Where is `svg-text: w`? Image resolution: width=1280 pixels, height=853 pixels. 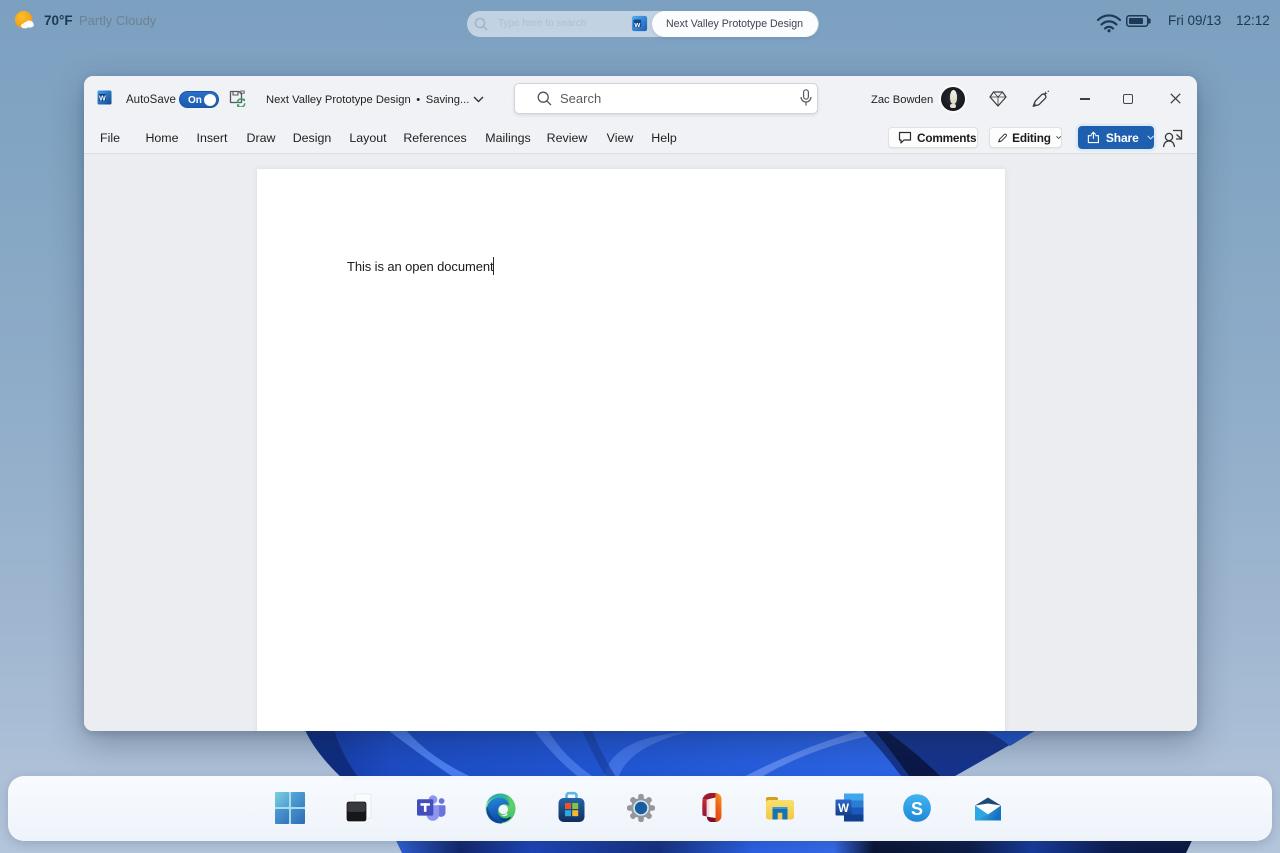
svg-text: w is located at coordinates (636, 24).